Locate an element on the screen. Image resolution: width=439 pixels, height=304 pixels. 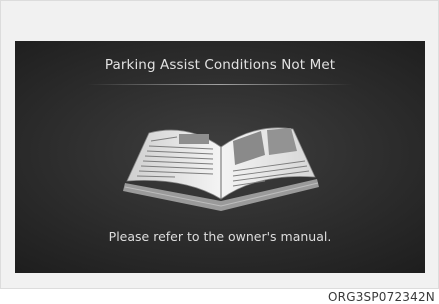
instruction-text: Please refer to the owner's manual. is located at coordinates (220, 236).